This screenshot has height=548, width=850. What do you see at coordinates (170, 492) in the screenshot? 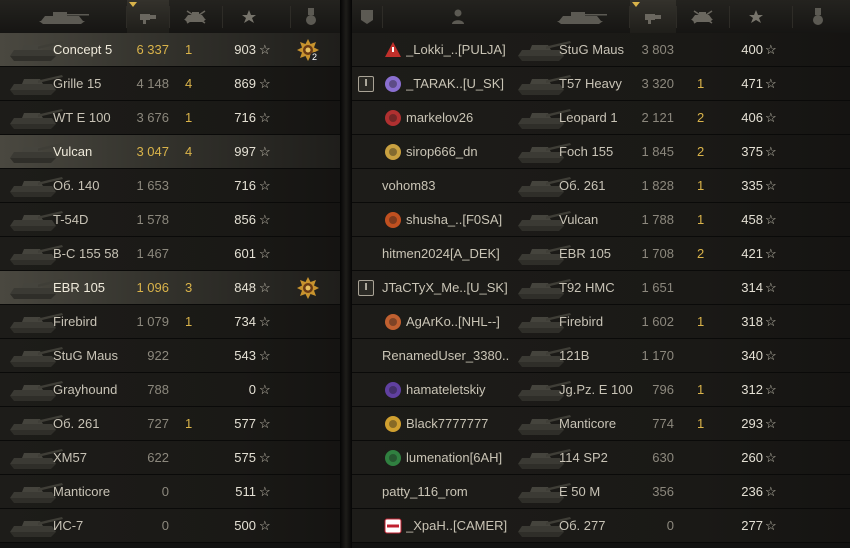
I see `table-row: Manticore 0 511 ☆` at bounding box center [170, 492].